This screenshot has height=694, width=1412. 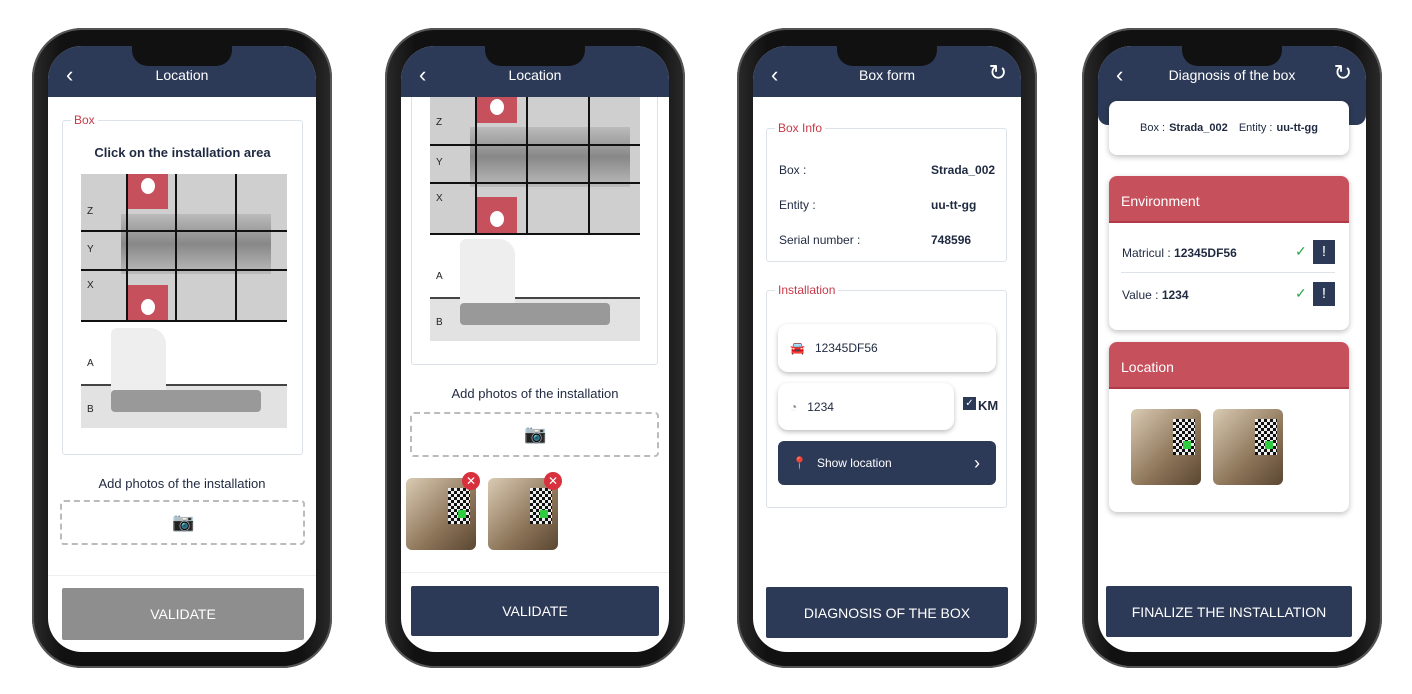 I want to click on show-location-button: 📍 Show location ›, so click(x=887, y=463).